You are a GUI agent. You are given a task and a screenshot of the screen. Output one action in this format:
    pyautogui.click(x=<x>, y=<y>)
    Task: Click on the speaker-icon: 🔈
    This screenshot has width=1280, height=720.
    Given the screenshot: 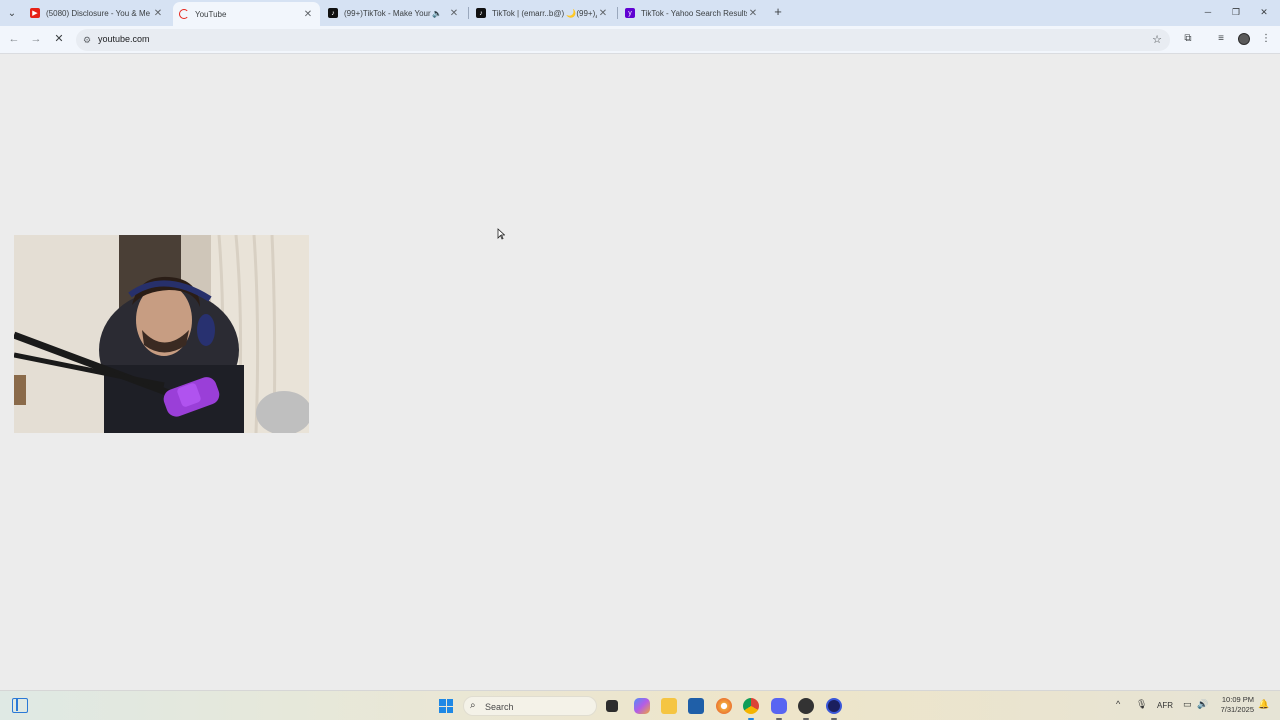 What is the action you would take?
    pyautogui.click(x=437, y=13)
    